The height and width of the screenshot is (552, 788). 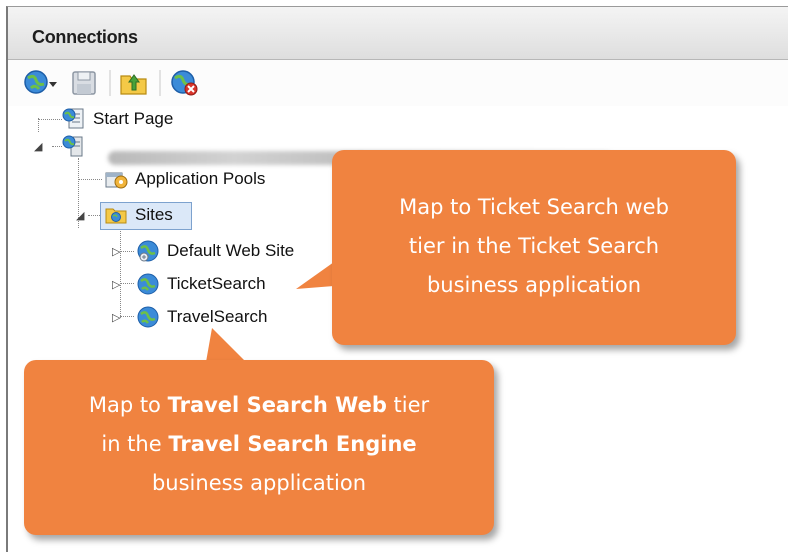 I want to click on panel-header: Connections, so click(x=398, y=33).